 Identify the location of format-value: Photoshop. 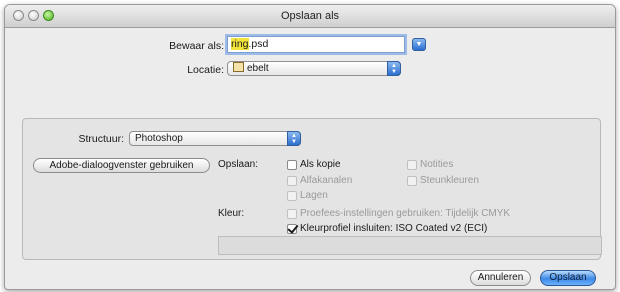
(159, 138).